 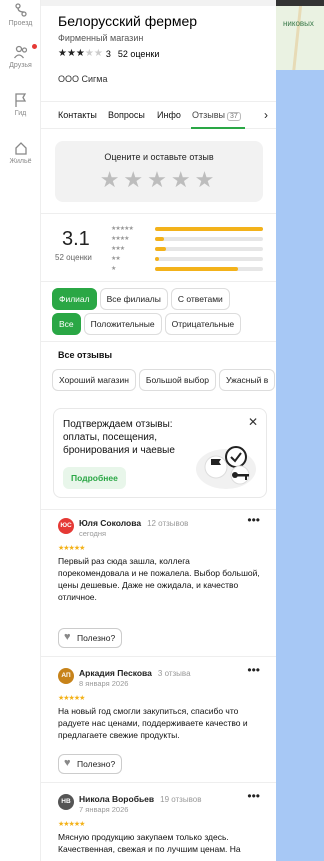 I want to click on rating-stars: ★★★★★, so click(x=80, y=53).